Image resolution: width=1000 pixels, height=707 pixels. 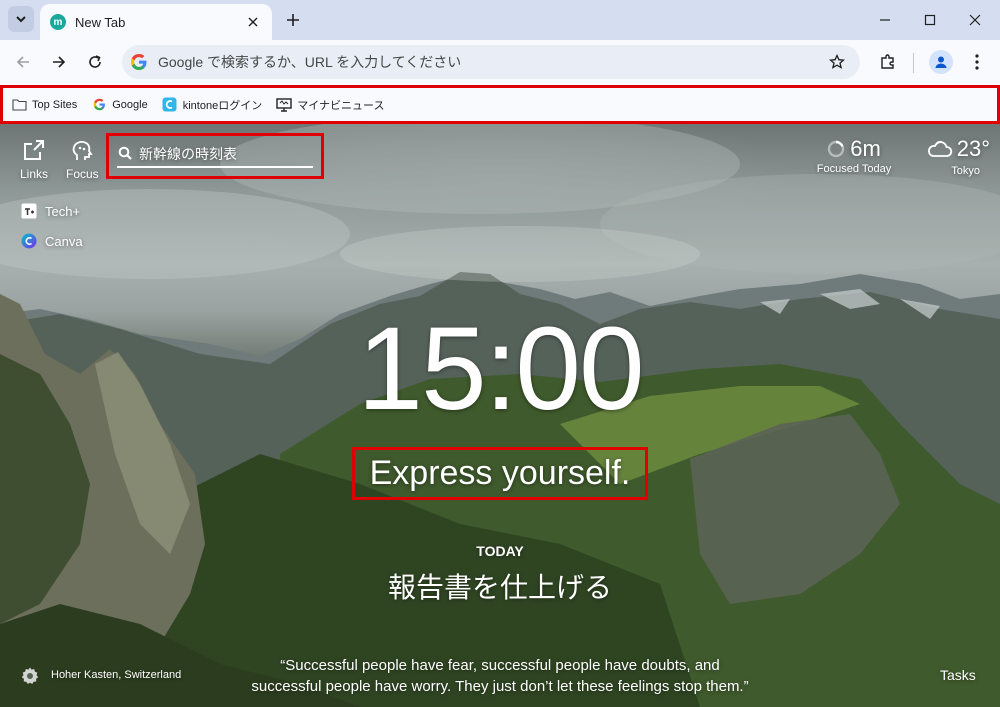 I want to click on kintone-icon, so click(x=170, y=105).